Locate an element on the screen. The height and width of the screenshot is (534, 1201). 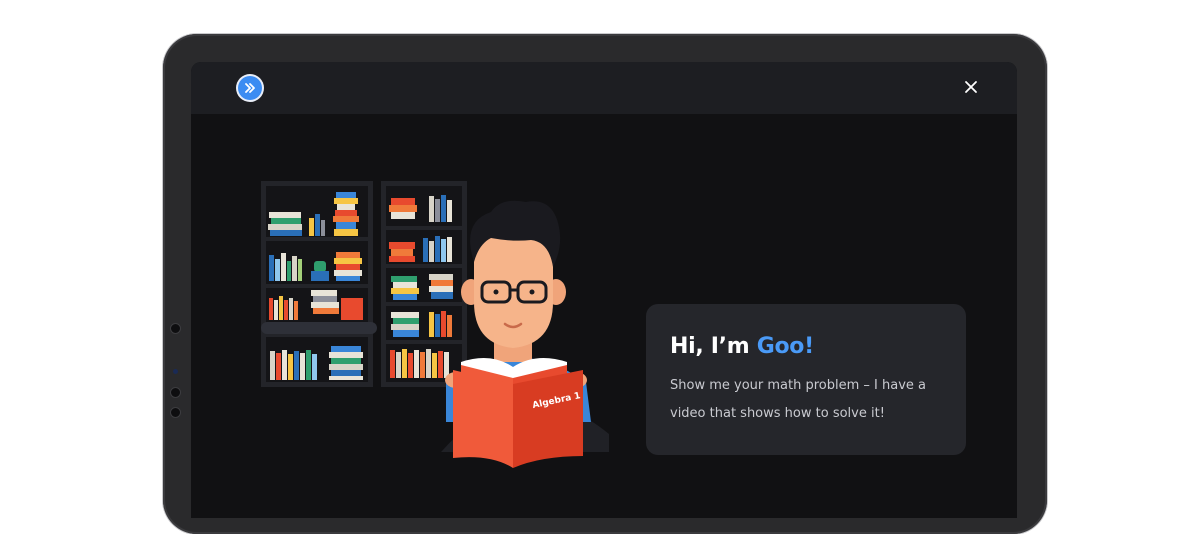
greeting-prefix: Hi, I’m is located at coordinates (713, 346).